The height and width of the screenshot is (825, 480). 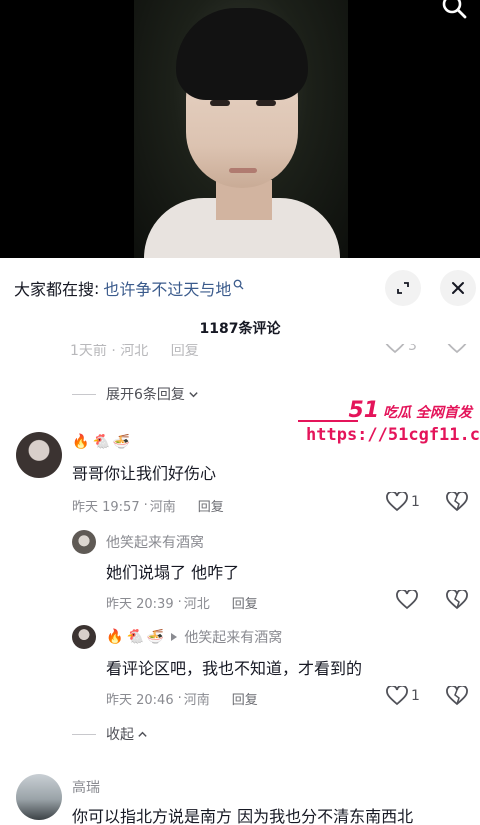 I want to click on reply-meta: 昨天 20:39 · 河北 回复, so click(x=182, y=602).